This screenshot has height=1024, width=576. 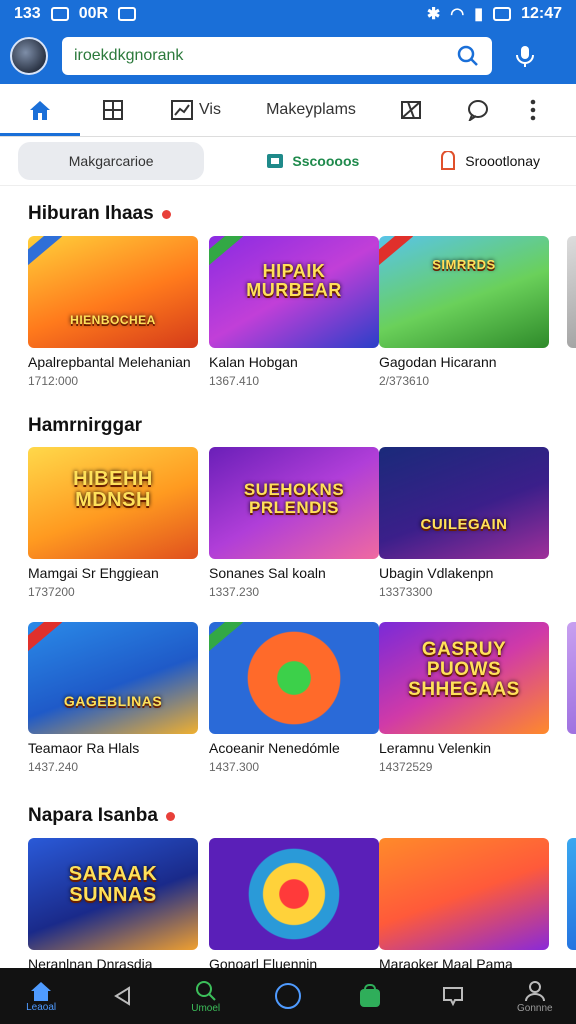 I want to click on top-tabs: Vis Makeyplams, so click(x=288, y=110).